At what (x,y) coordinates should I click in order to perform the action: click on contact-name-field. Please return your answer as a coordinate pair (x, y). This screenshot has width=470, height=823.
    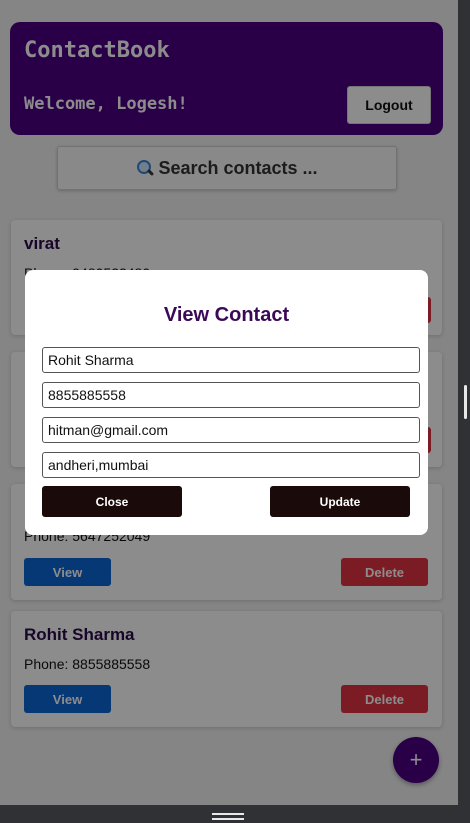
    Looking at the image, I should click on (231, 360).